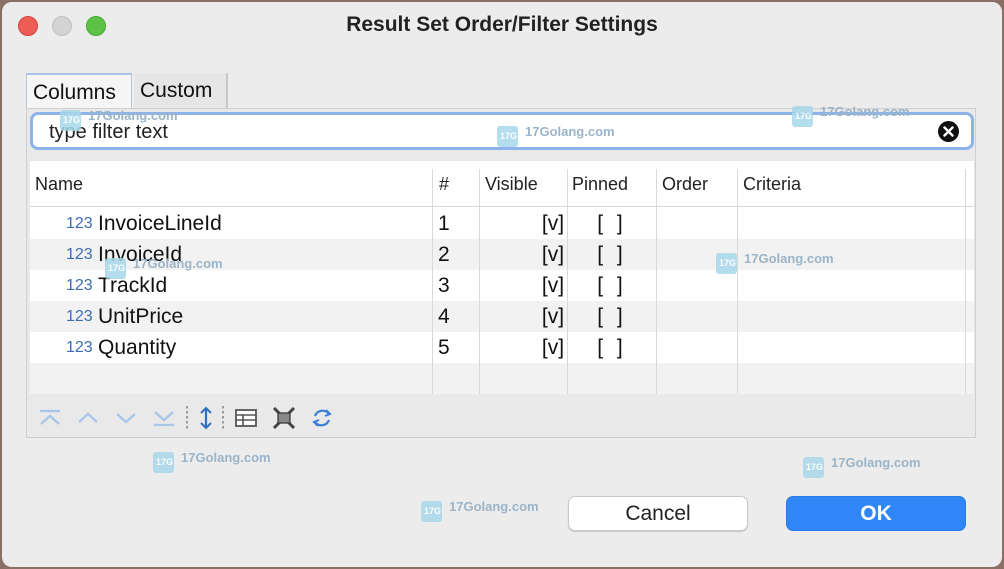  Describe the element at coordinates (876, 513) in the screenshot. I see `ok-button: OK` at that location.